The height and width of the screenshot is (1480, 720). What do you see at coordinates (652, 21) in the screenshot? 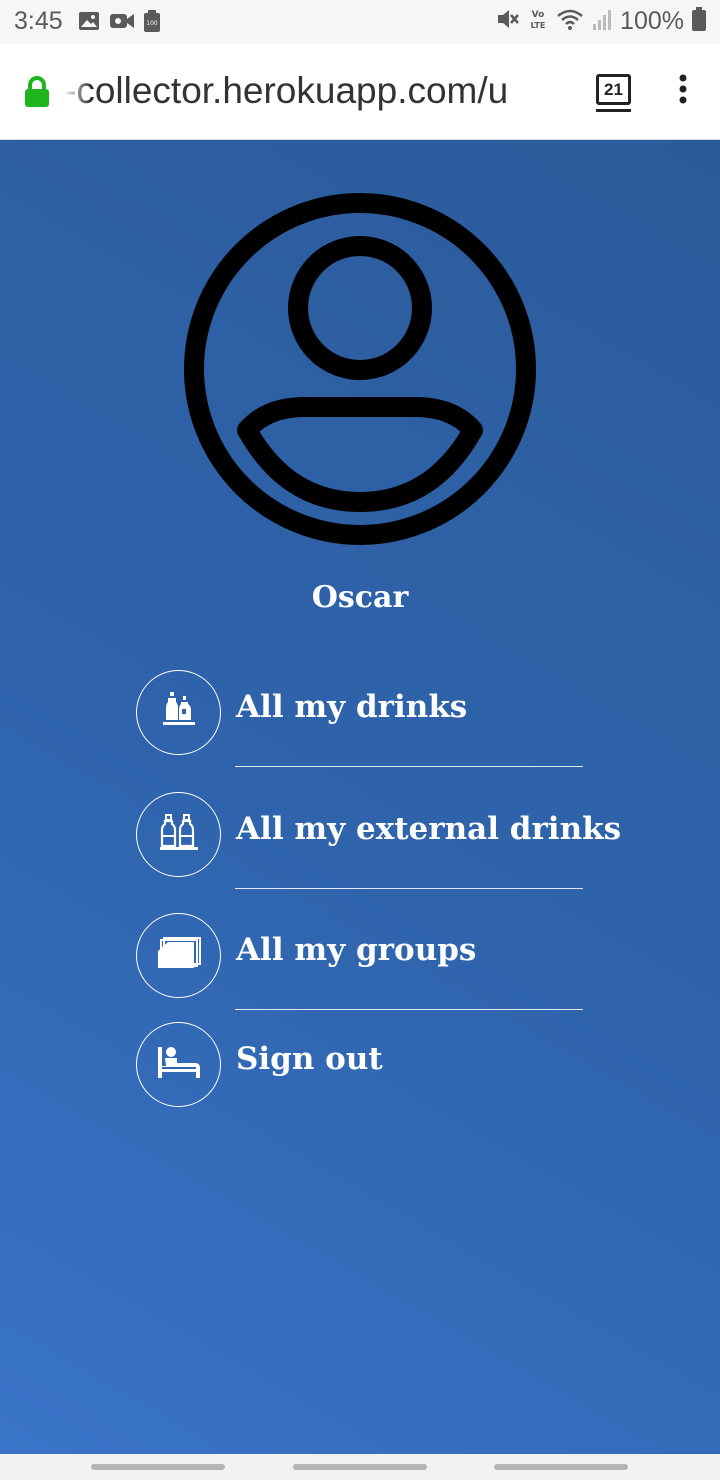
I see `battery-percent: 100%` at bounding box center [652, 21].